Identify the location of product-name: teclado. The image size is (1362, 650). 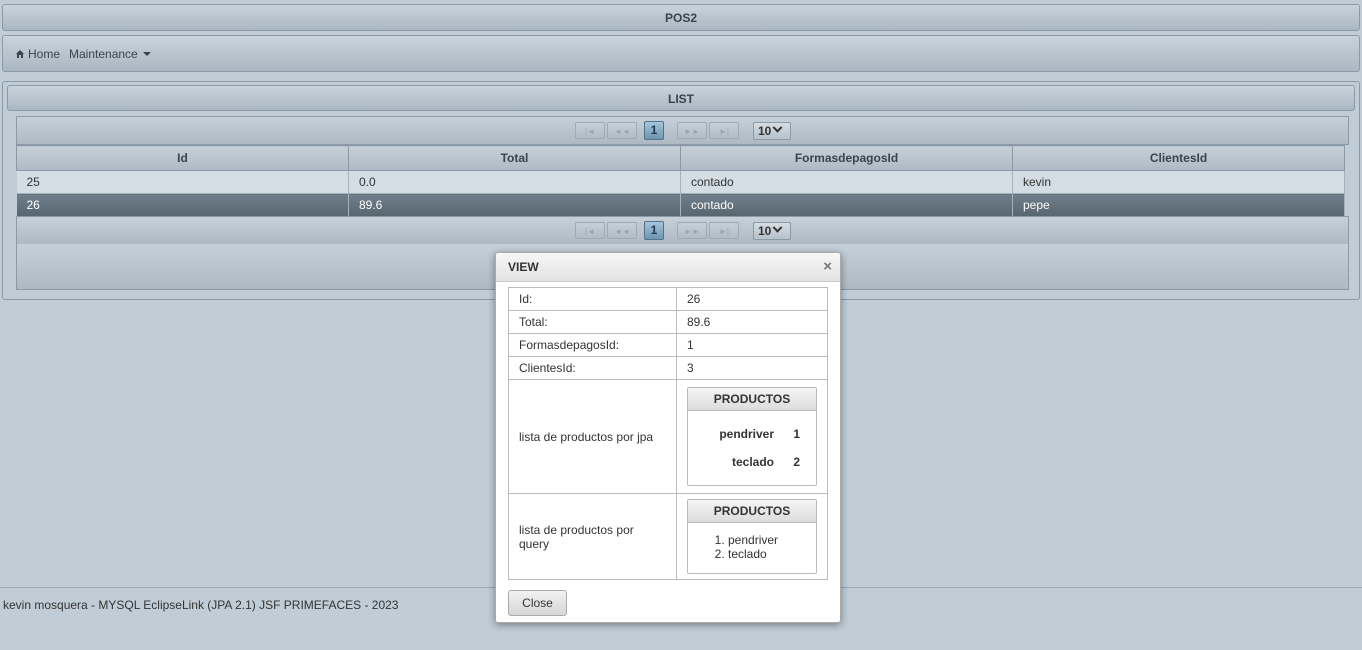
(752, 462).